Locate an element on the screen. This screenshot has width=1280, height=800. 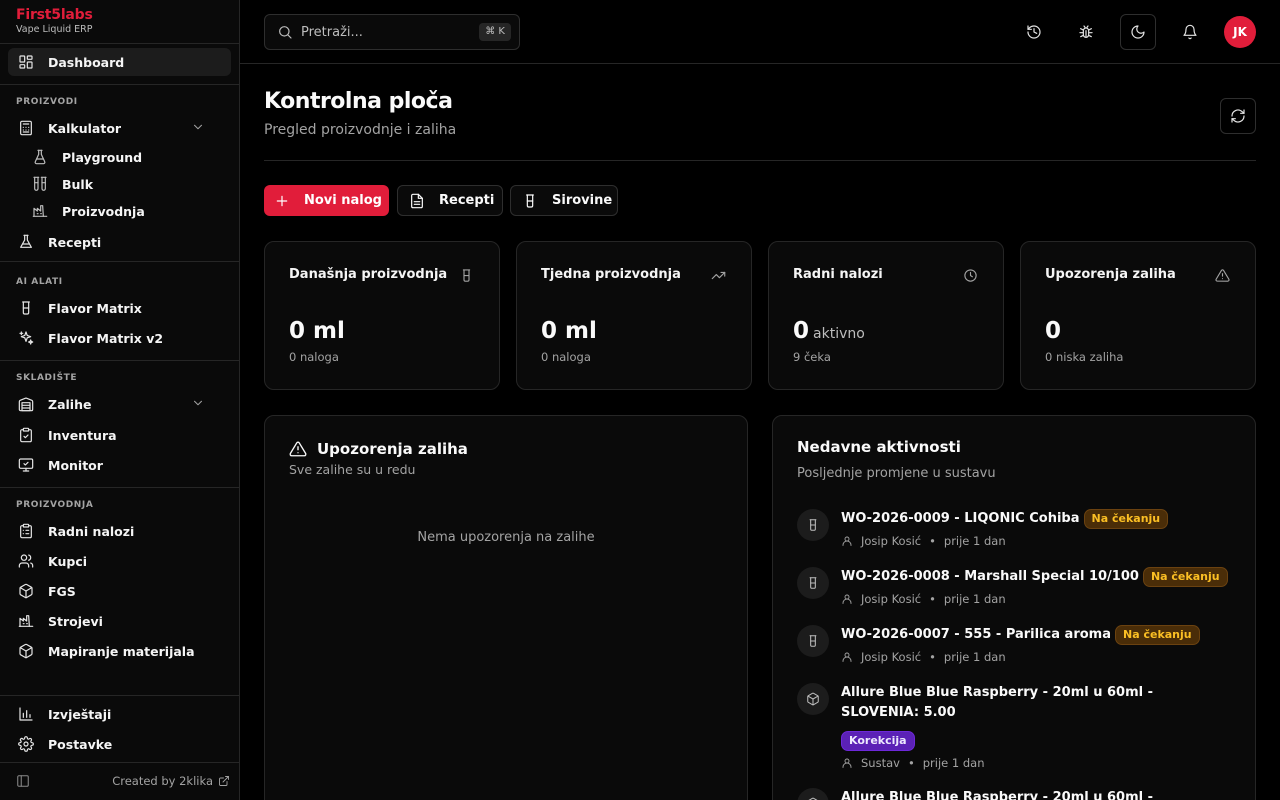
raw-materials-button: Sirovine is located at coordinates (564, 200).